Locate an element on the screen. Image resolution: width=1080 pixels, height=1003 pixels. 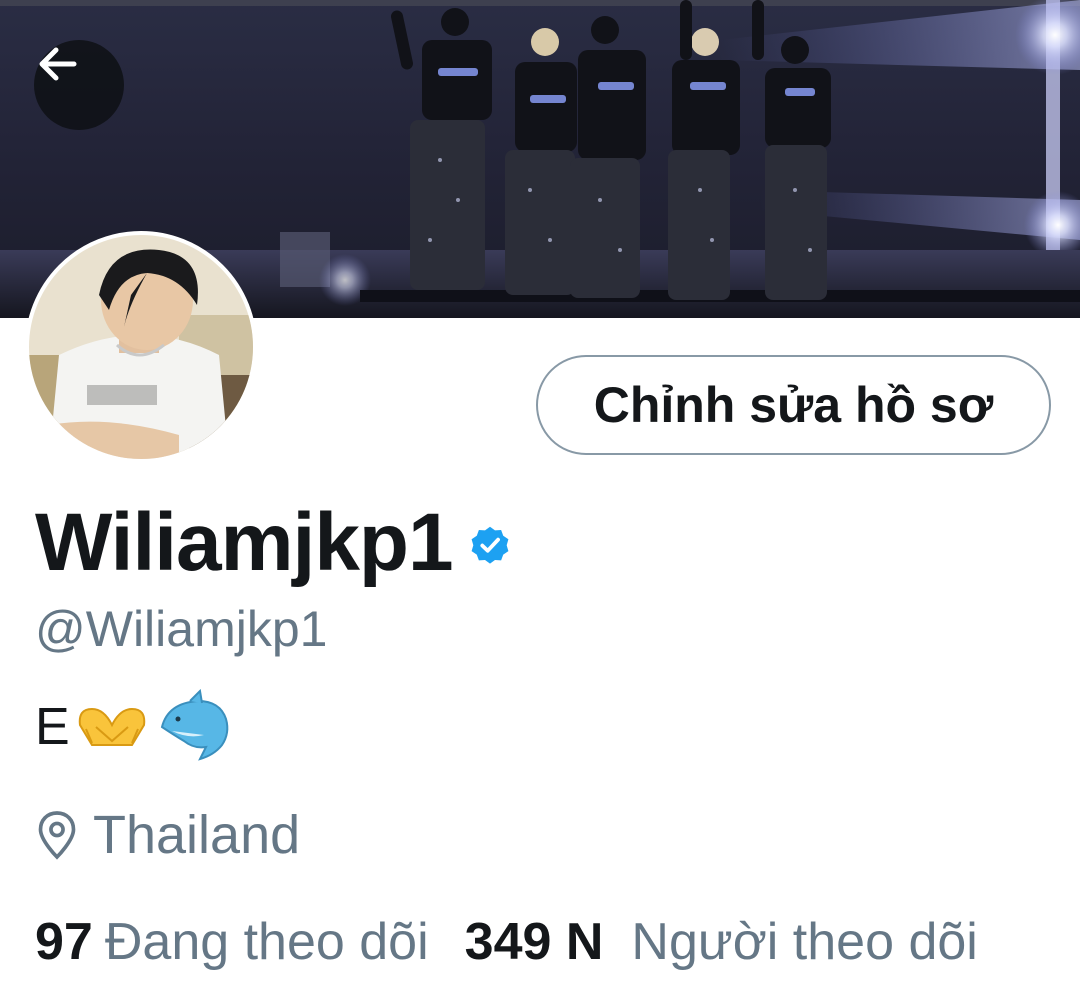
location-text: Thailand is located at coordinates (197, 835).